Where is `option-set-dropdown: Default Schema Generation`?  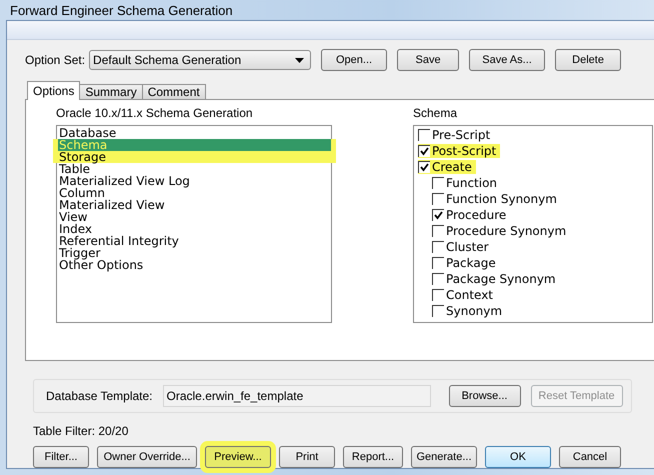
option-set-dropdown: Default Schema Generation is located at coordinates (200, 60).